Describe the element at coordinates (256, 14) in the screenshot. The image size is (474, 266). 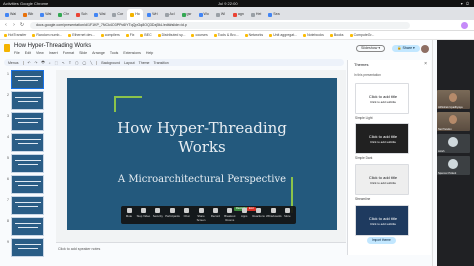
I see `browser-tab: Hei` at that location.